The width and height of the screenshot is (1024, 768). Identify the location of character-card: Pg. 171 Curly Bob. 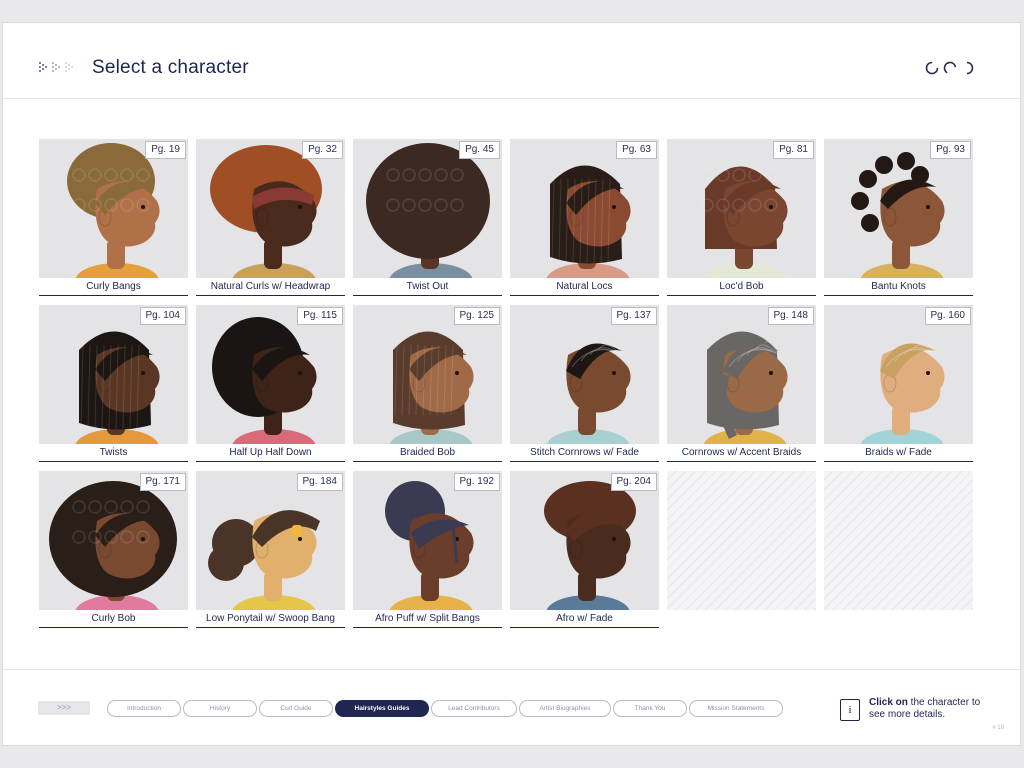
(113, 549).